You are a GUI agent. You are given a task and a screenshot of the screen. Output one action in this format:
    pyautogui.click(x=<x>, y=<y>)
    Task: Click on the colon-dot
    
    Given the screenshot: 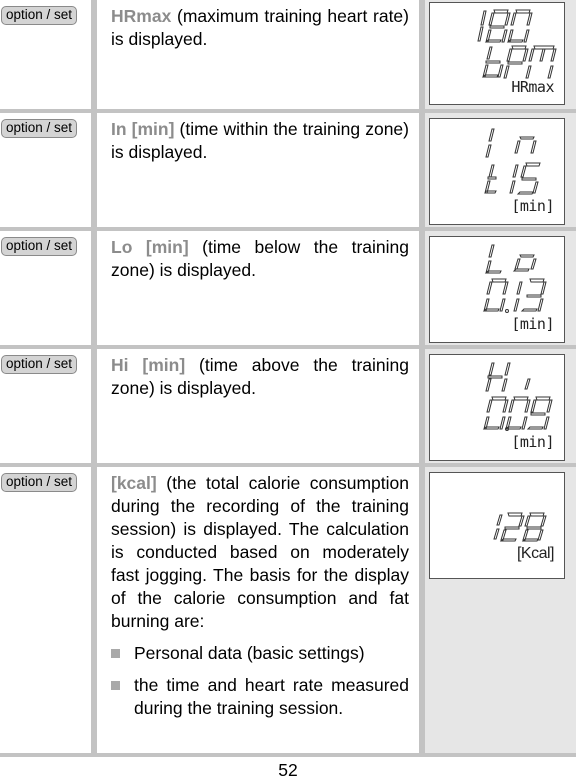 What is the action you would take?
    pyautogui.click(x=507, y=311)
    